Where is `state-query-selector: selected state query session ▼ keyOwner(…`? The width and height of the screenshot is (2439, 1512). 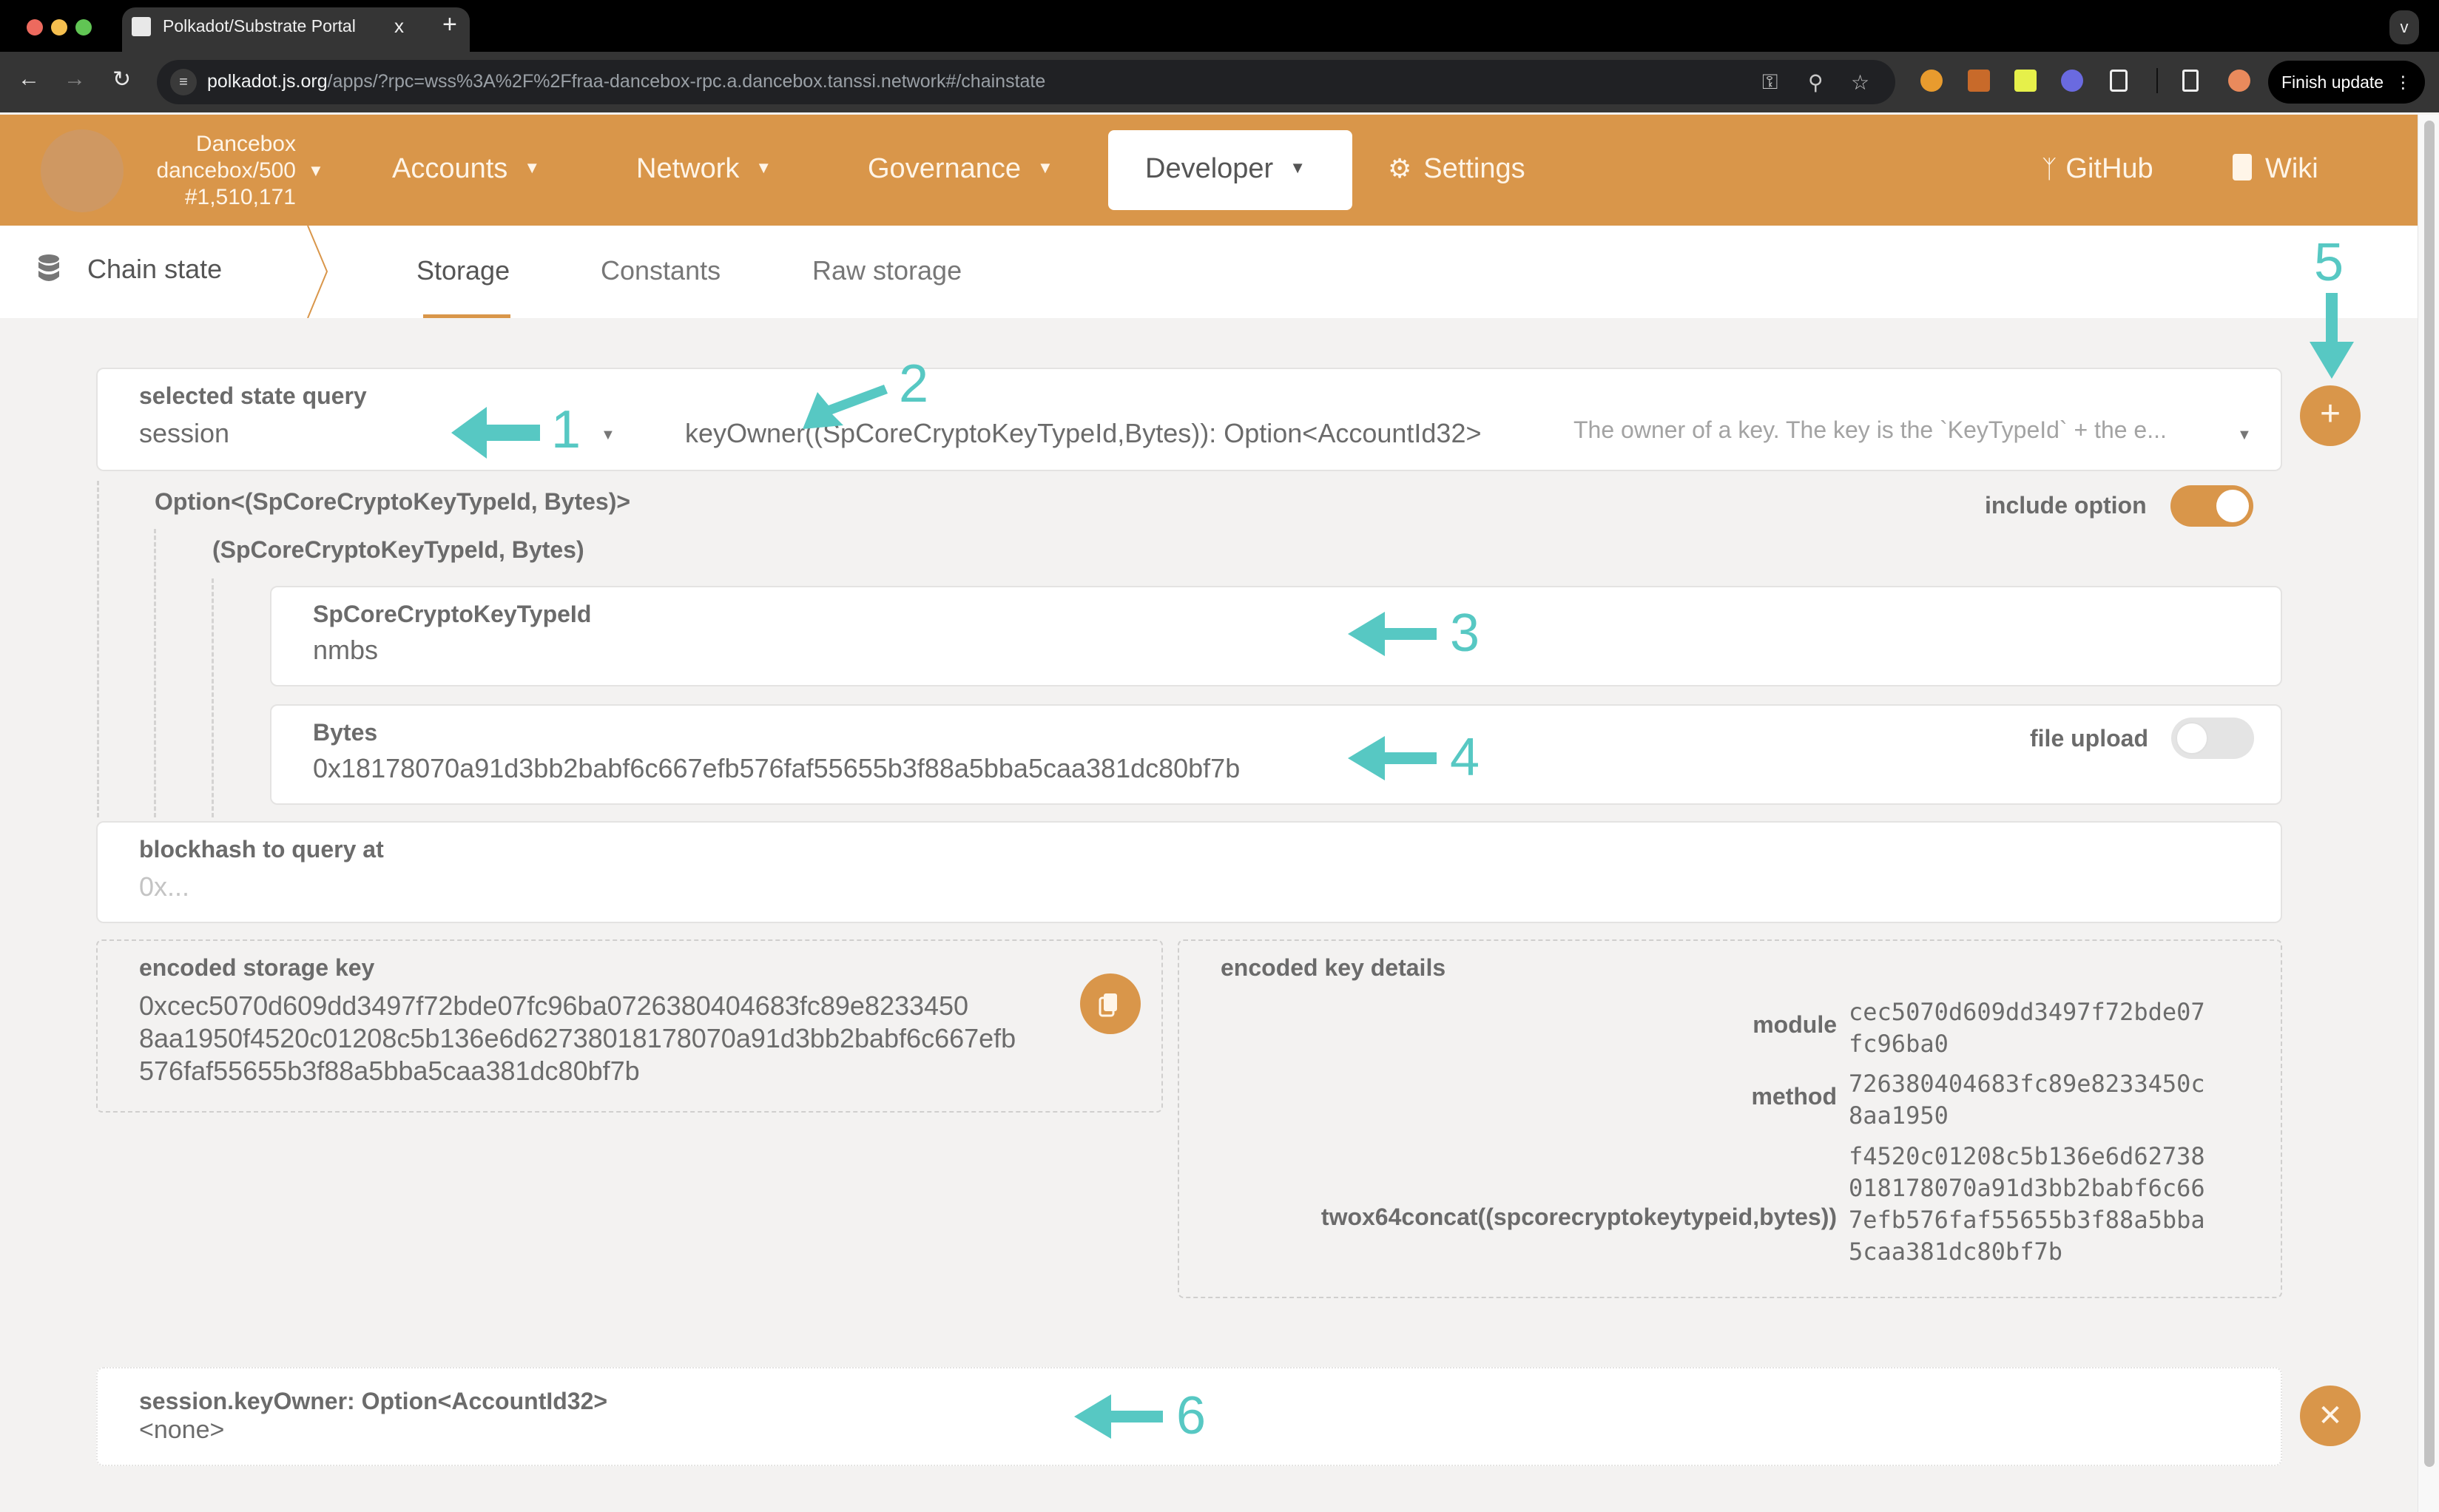
state-query-selector: selected state query session ▼ keyOwner(… is located at coordinates (1189, 419).